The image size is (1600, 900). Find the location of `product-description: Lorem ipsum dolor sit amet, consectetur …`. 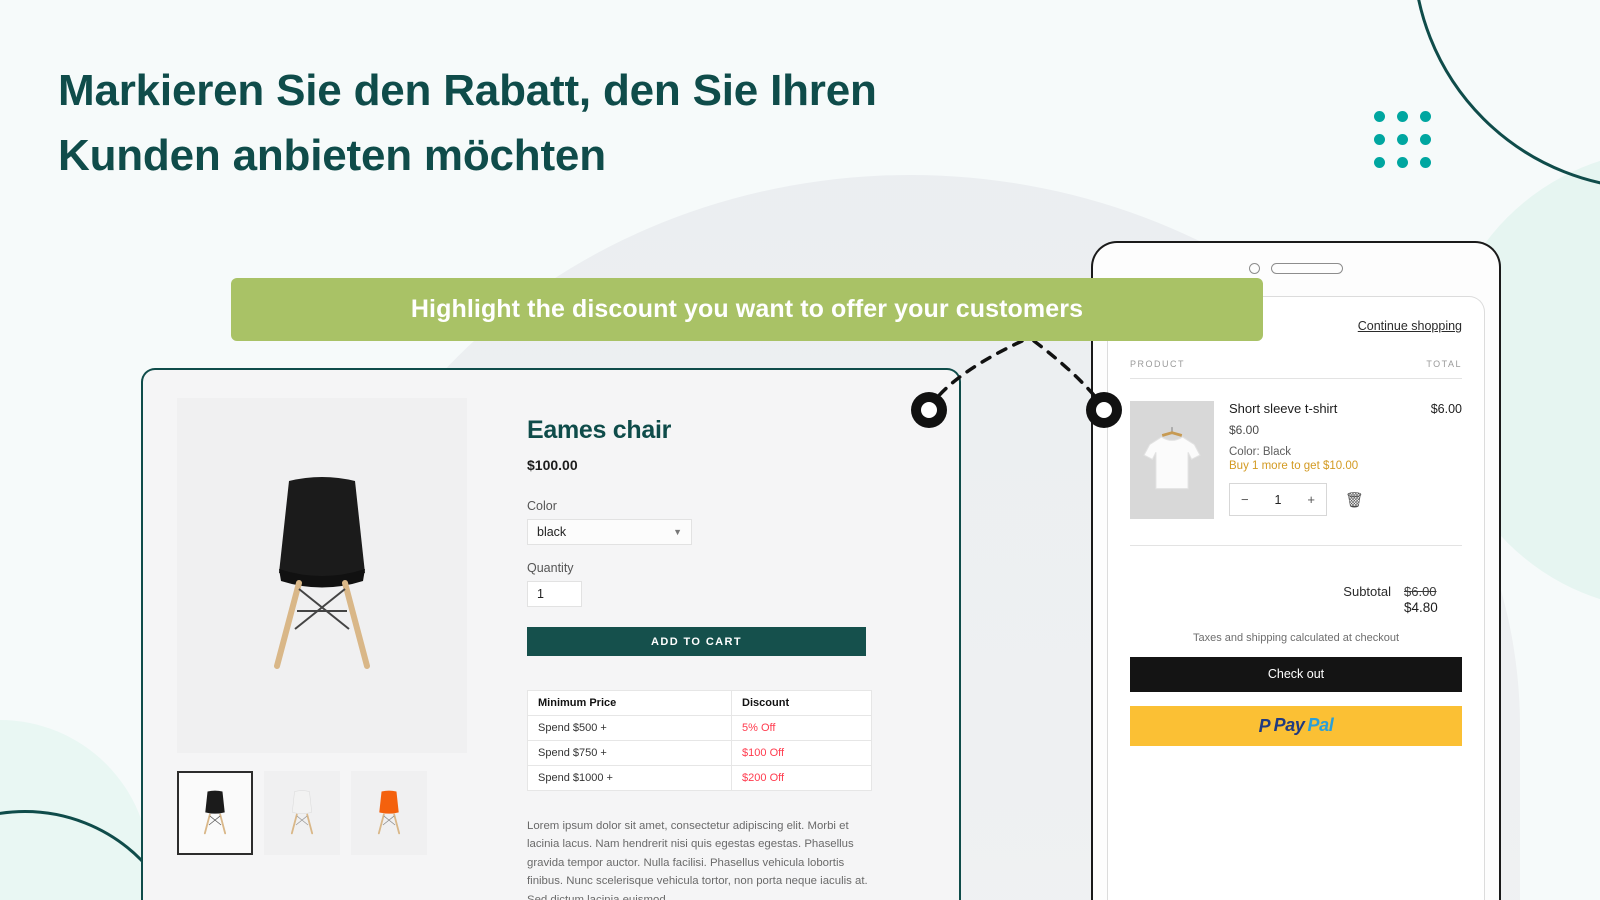

product-description: Lorem ipsum dolor sit amet, consectetur … is located at coordinates (697, 860).